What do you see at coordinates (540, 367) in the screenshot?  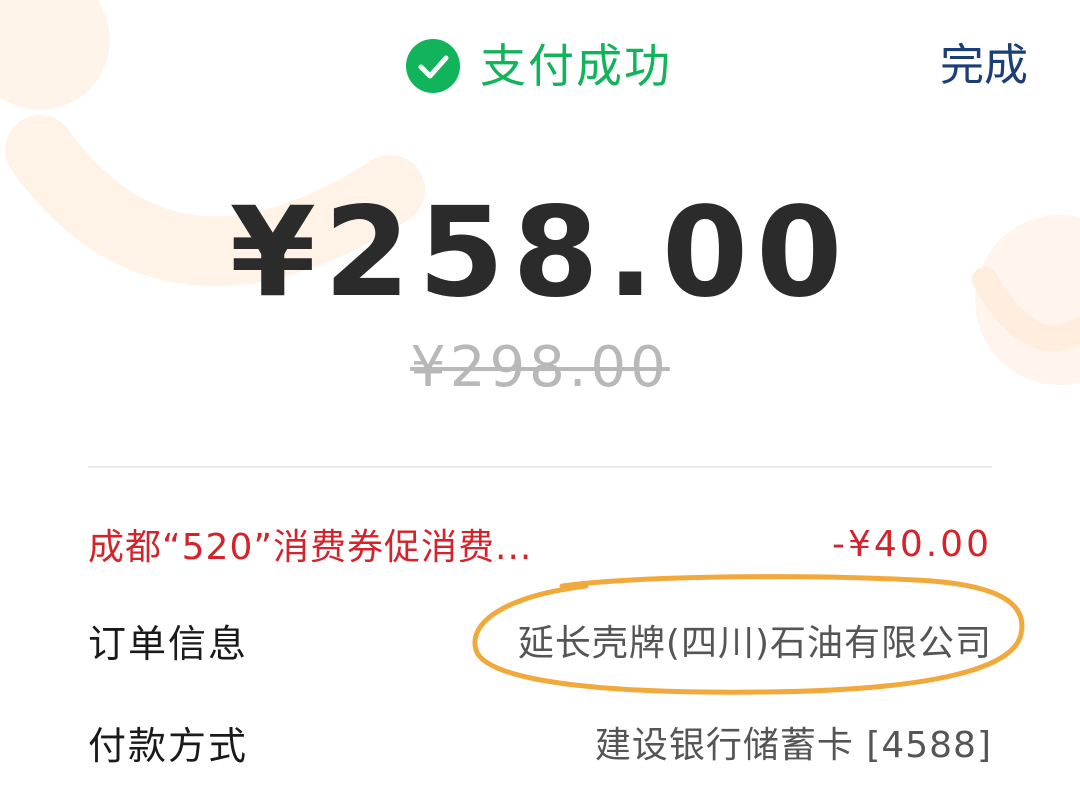 I see `original-amount: ¥298.00` at bounding box center [540, 367].